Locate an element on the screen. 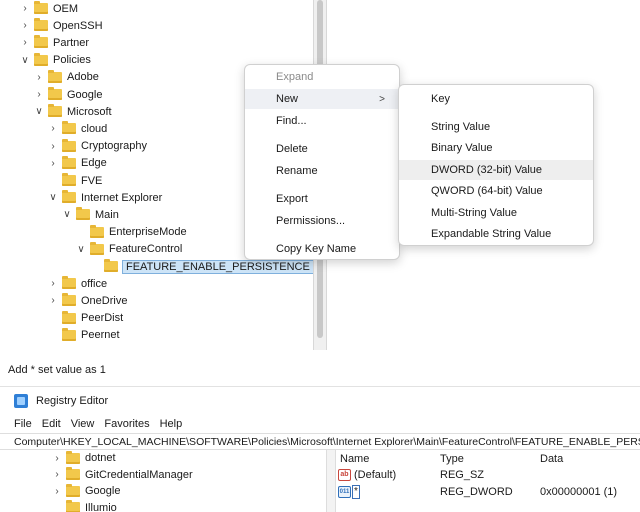 This screenshot has height=512, width=640. tree-item: PeerDist is located at coordinates (85, 318).